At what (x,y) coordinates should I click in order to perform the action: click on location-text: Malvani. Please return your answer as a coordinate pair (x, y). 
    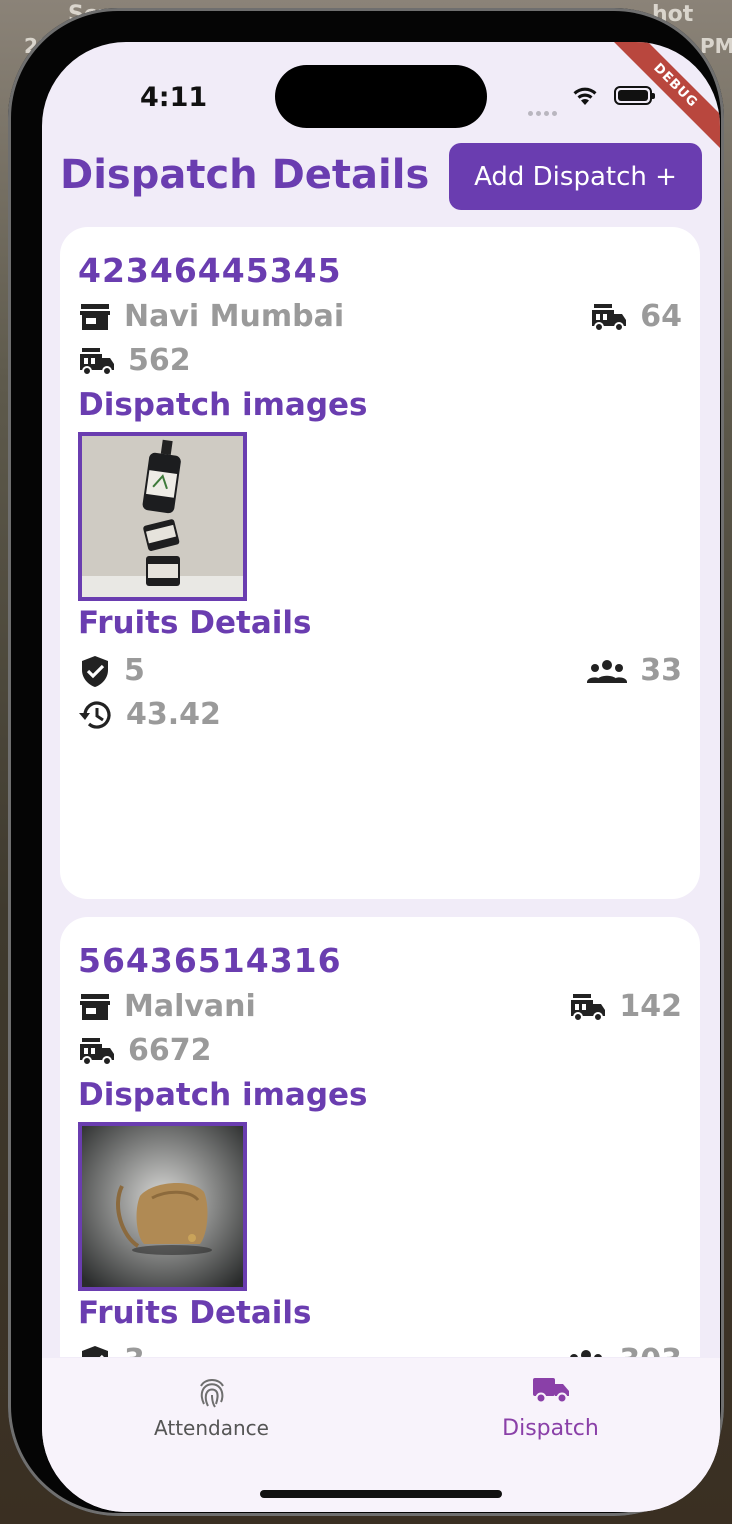
    Looking at the image, I should click on (190, 1006).